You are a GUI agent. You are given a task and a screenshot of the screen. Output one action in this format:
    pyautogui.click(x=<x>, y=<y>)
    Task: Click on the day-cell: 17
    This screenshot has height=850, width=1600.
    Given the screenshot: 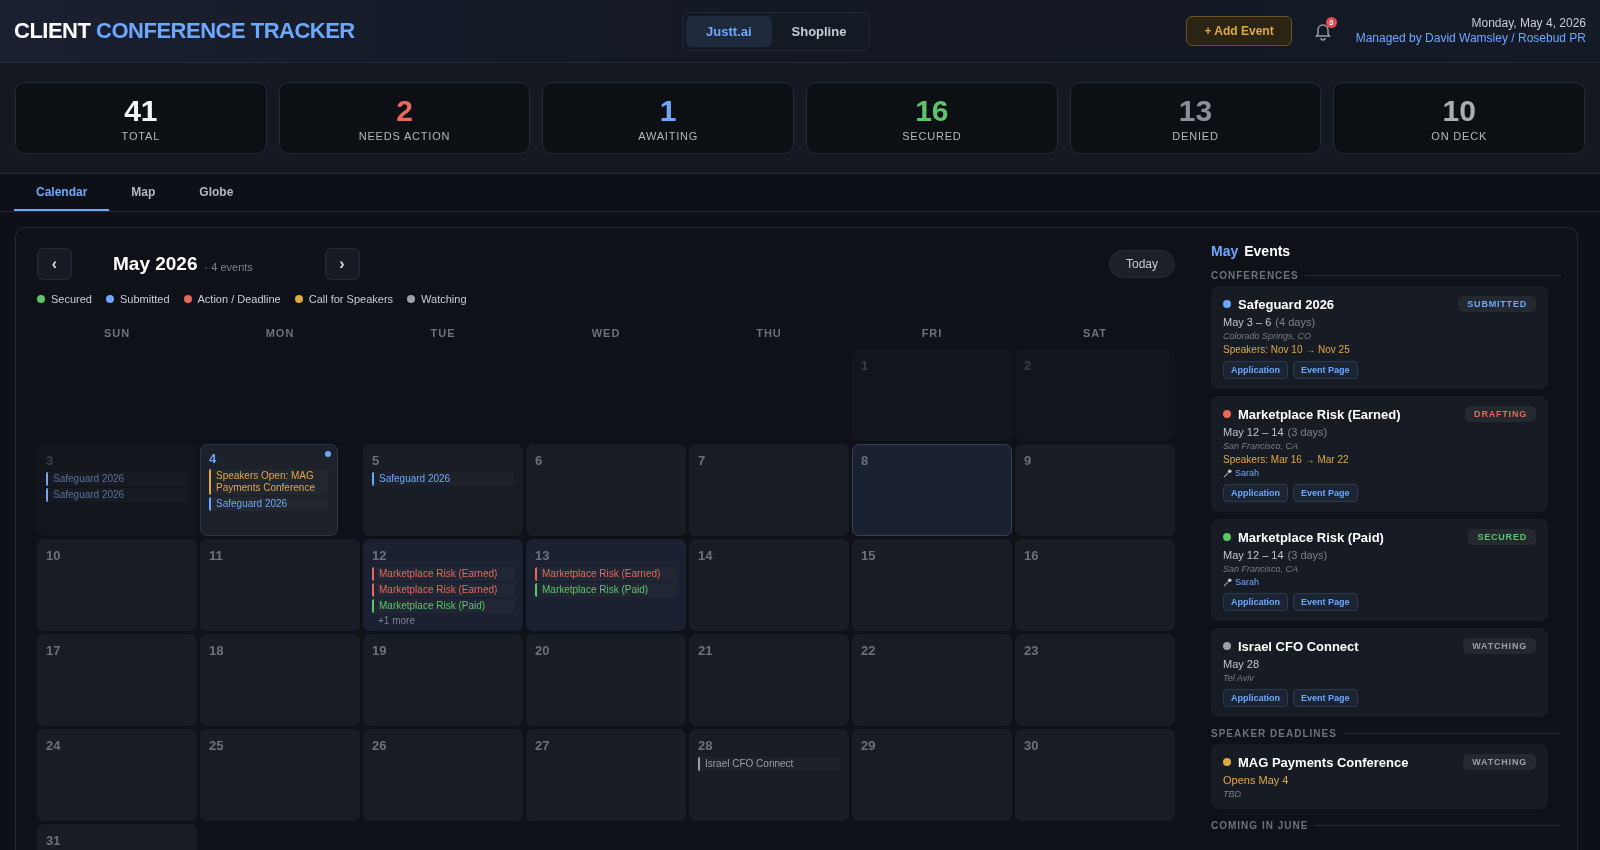 What is the action you would take?
    pyautogui.click(x=117, y=680)
    